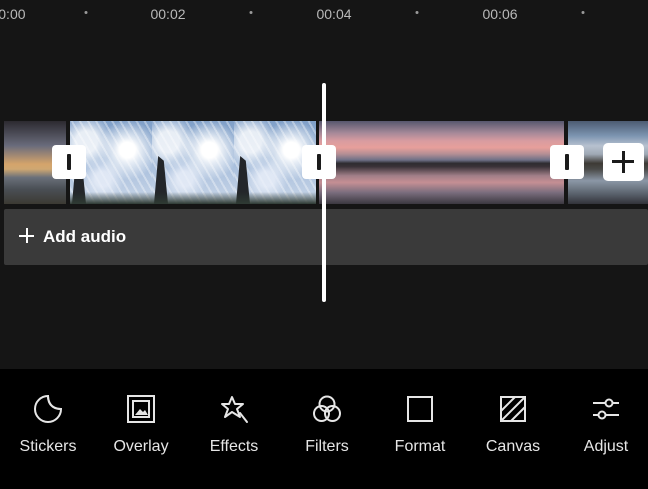 This screenshot has height=489, width=648. Describe the element at coordinates (606, 446) in the screenshot. I see `tool-label: Adjust` at that location.